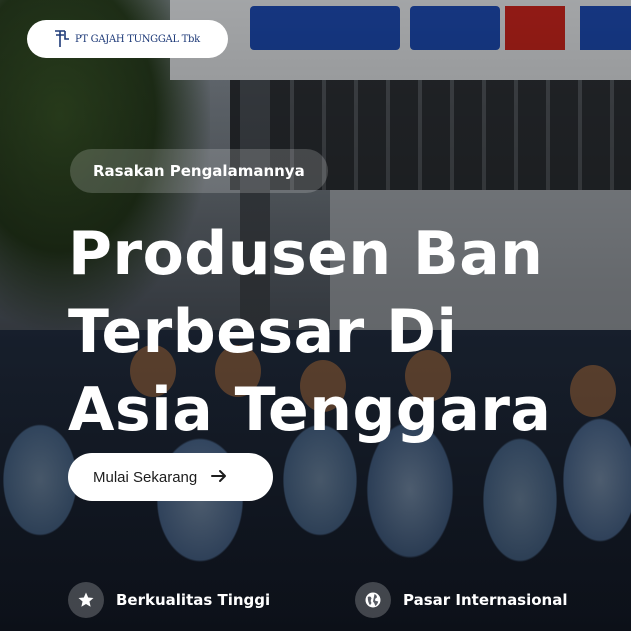 This screenshot has width=631, height=631. Describe the element at coordinates (373, 600) in the screenshot. I see `globe-icon` at that location.